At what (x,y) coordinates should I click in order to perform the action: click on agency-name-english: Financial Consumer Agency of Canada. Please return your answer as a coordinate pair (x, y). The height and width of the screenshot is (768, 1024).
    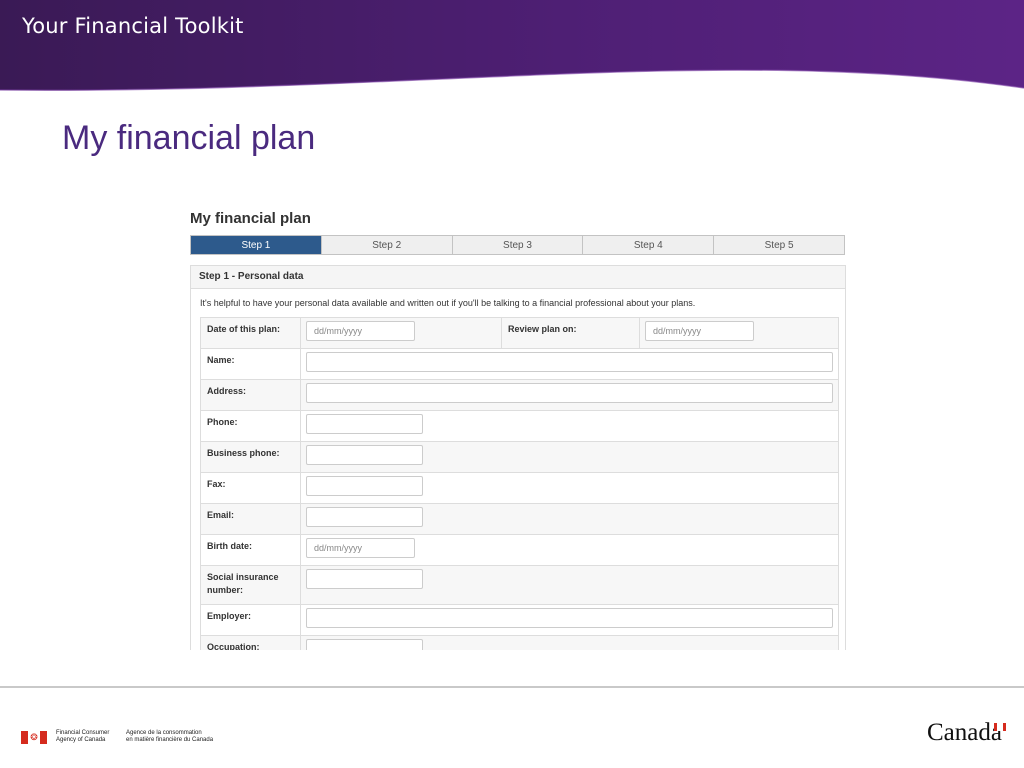
    Looking at the image, I should click on (82, 737).